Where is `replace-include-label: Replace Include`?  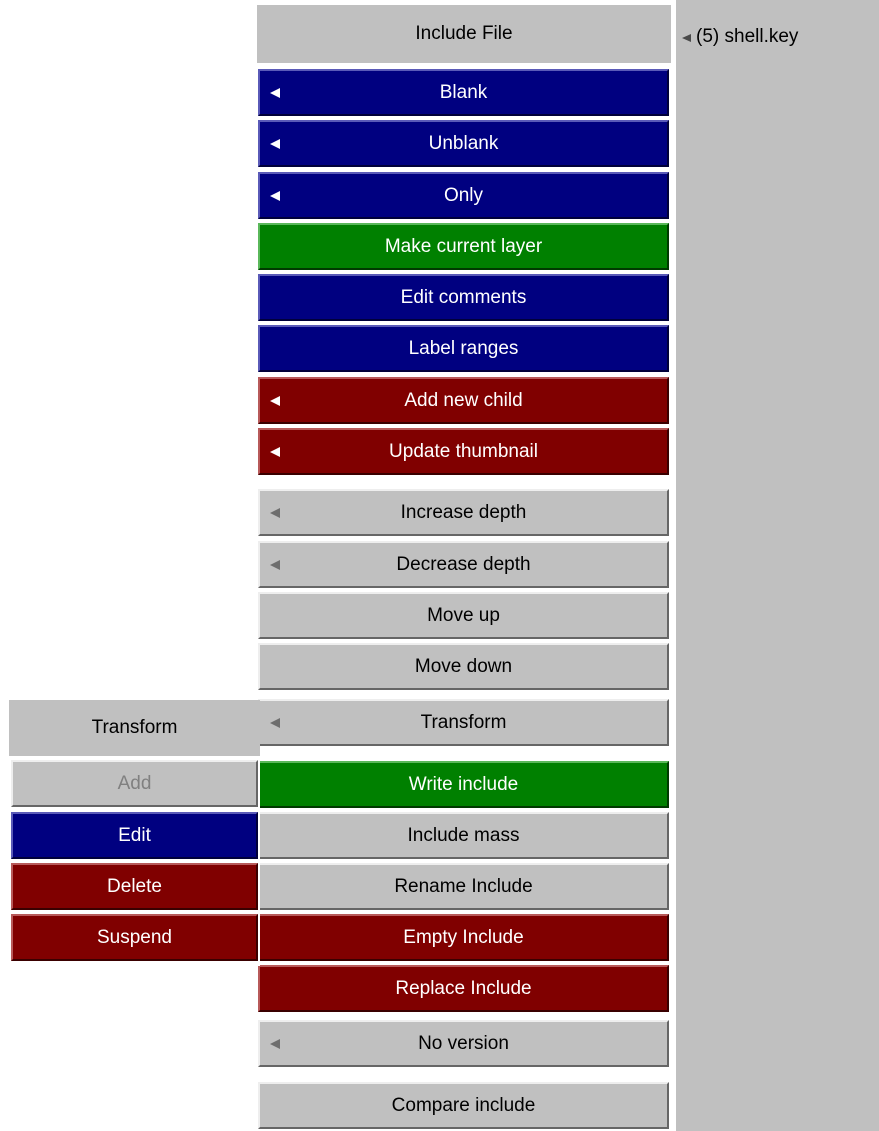
replace-include-label: Replace Include is located at coordinates (463, 988).